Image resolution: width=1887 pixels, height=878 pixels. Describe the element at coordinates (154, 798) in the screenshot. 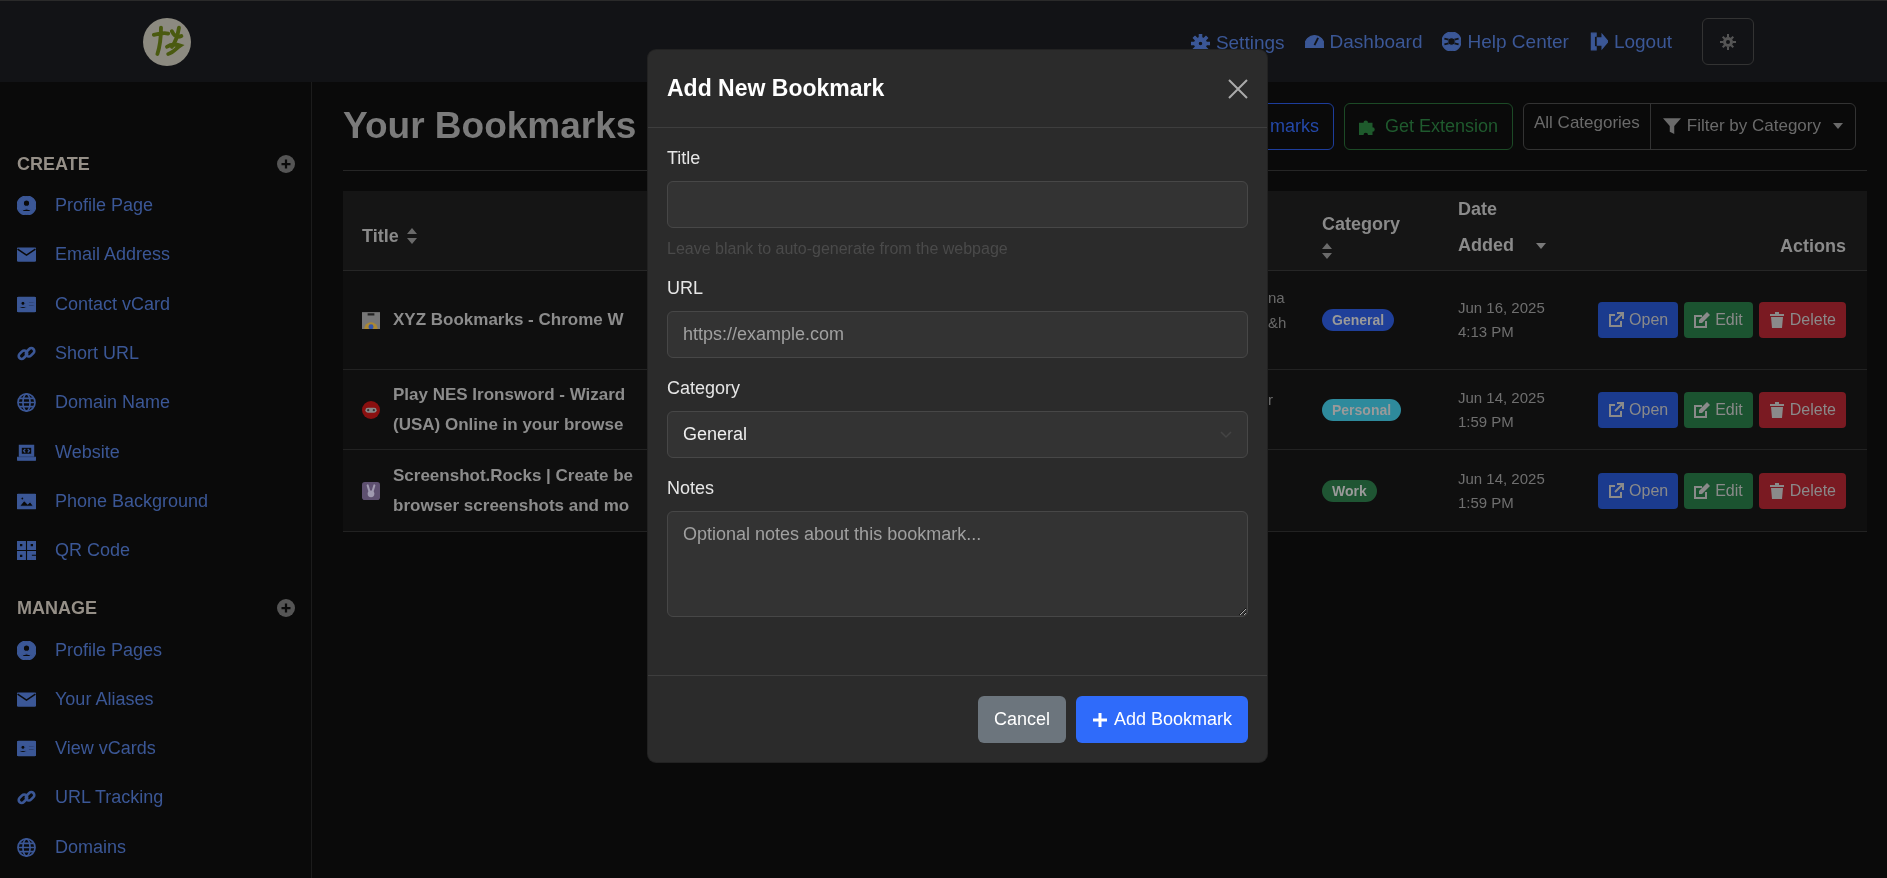

I see `sidebar-link: URL Tracking` at that location.